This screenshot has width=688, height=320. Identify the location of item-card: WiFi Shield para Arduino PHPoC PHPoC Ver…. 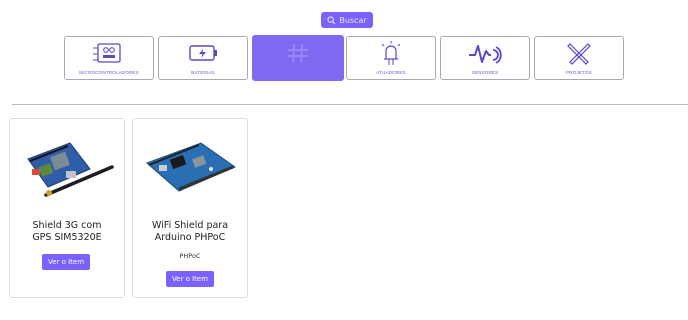
(190, 208).